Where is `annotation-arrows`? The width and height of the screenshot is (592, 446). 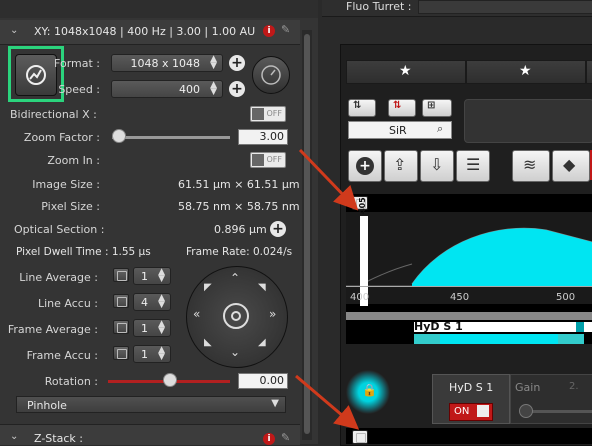 annotation-arrows is located at coordinates (327, 289).